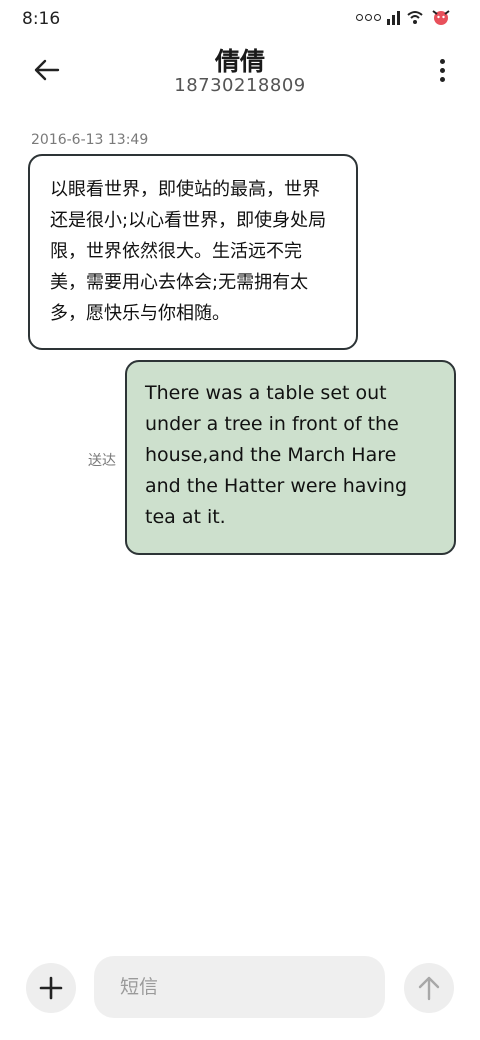 The image size is (480, 1040). What do you see at coordinates (41, 19) in the screenshot?
I see `status-time: 8:16` at bounding box center [41, 19].